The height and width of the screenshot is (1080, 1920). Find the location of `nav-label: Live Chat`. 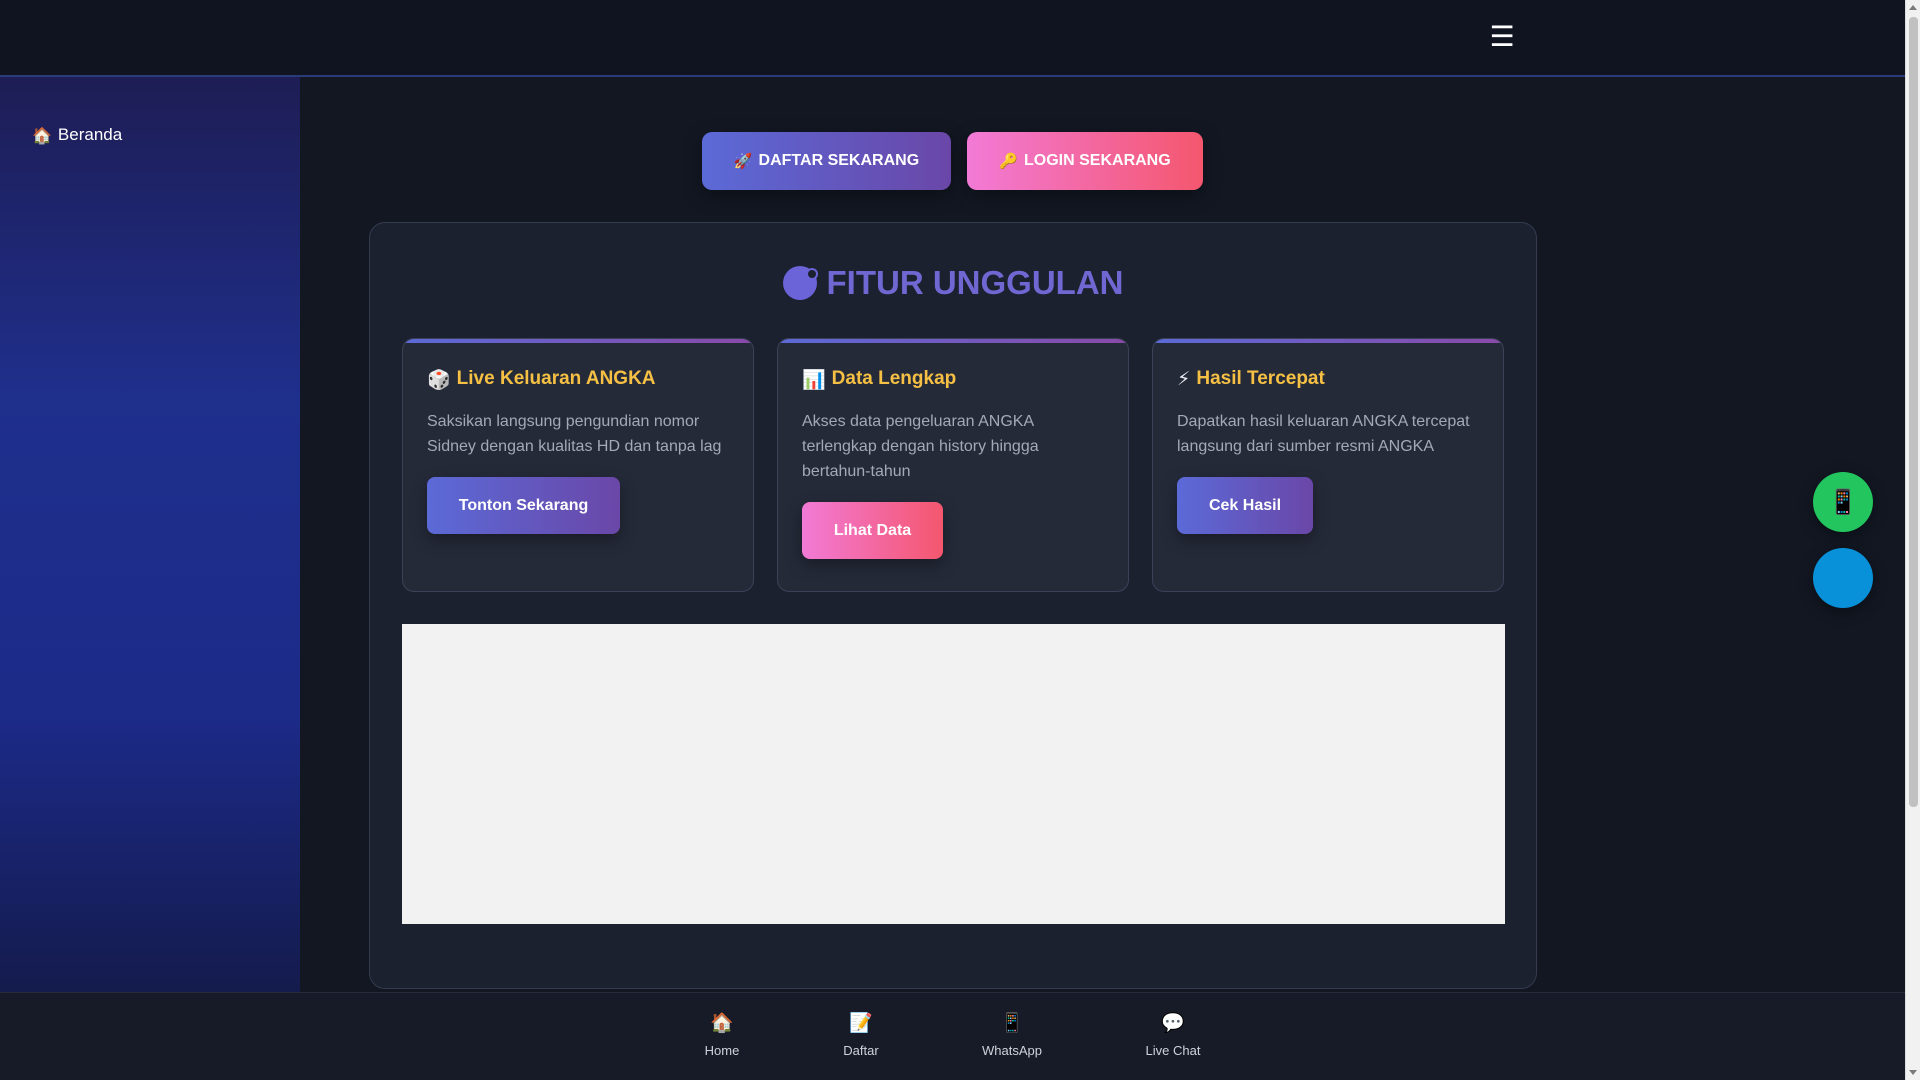

nav-label: Live Chat is located at coordinates (1173, 1050).